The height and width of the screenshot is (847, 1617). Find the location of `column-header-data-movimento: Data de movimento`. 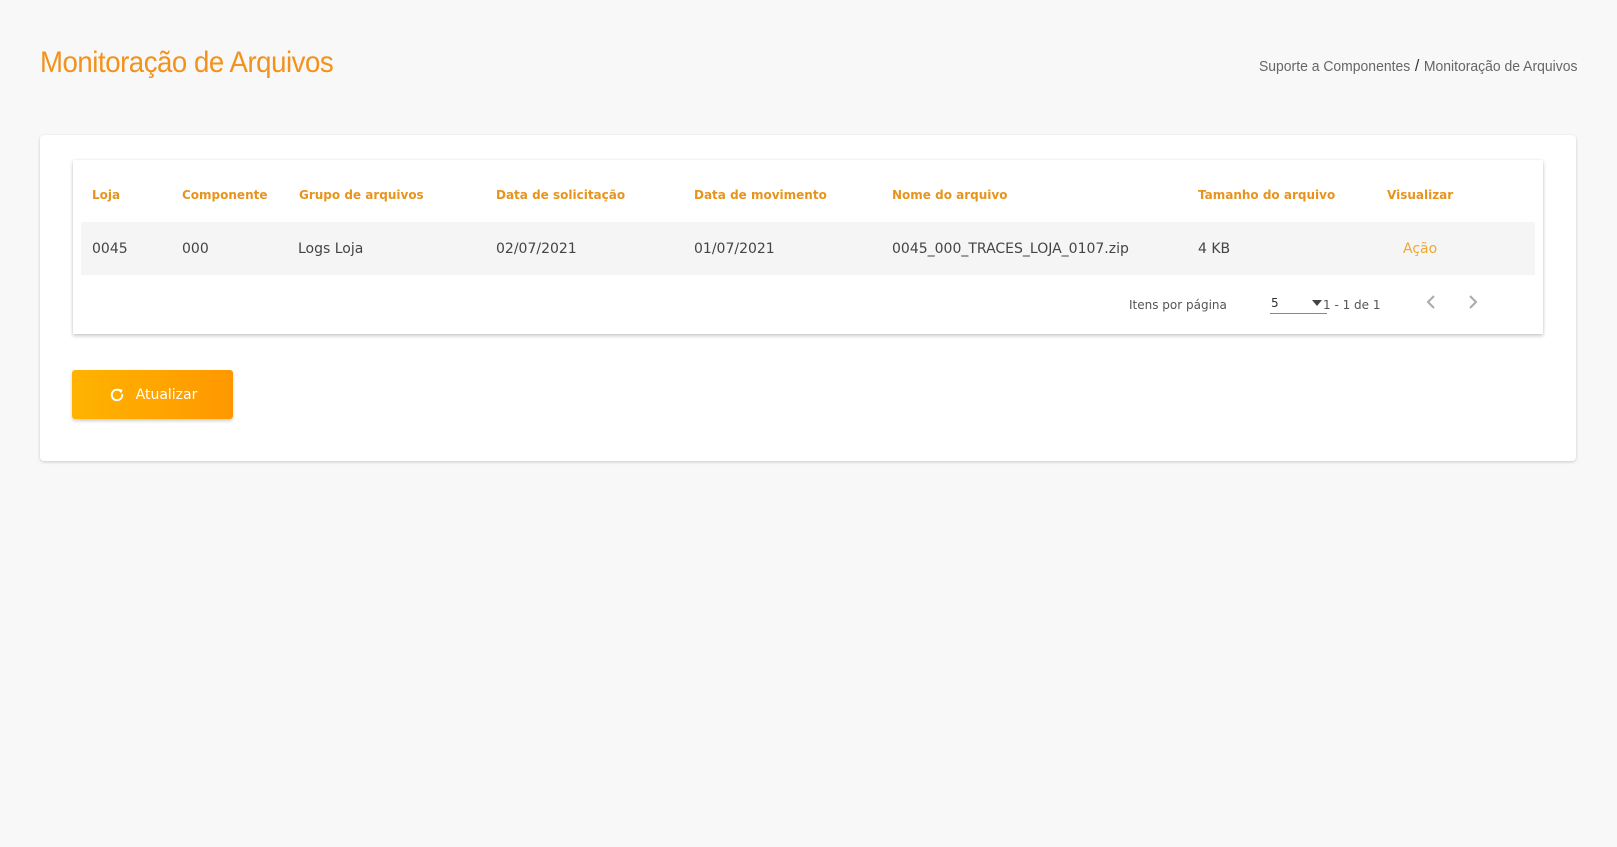

column-header-data-movimento: Data de movimento is located at coordinates (760, 195).